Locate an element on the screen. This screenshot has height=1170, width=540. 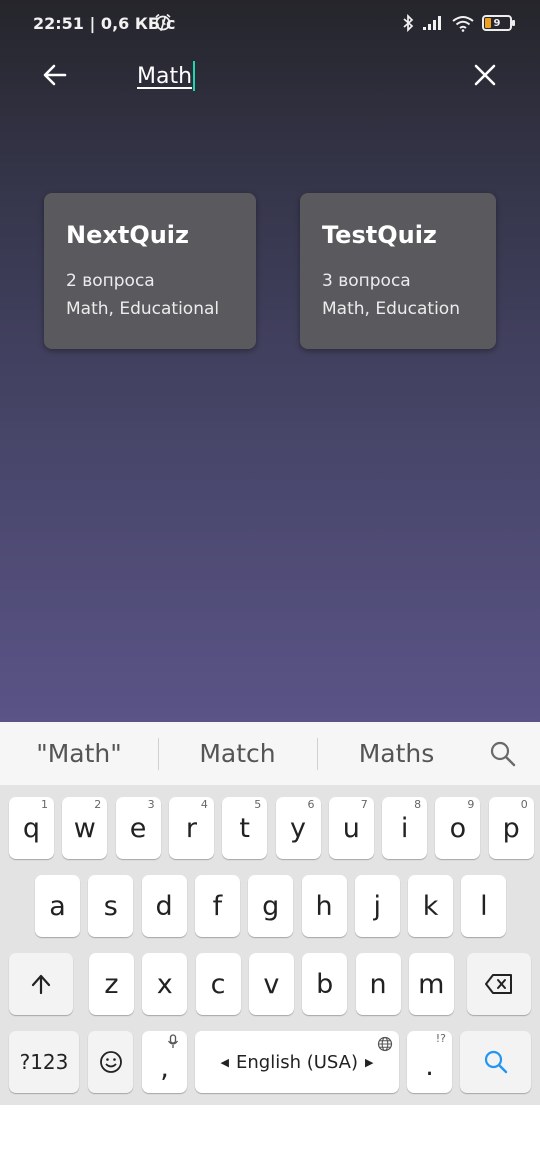
letter-key: 6y is located at coordinates (298, 828).